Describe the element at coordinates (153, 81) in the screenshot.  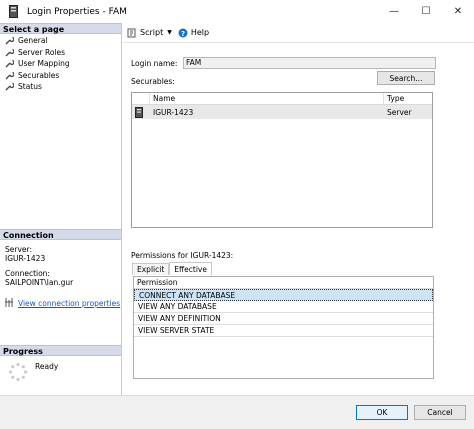
I see `securables-label: Securables:` at that location.